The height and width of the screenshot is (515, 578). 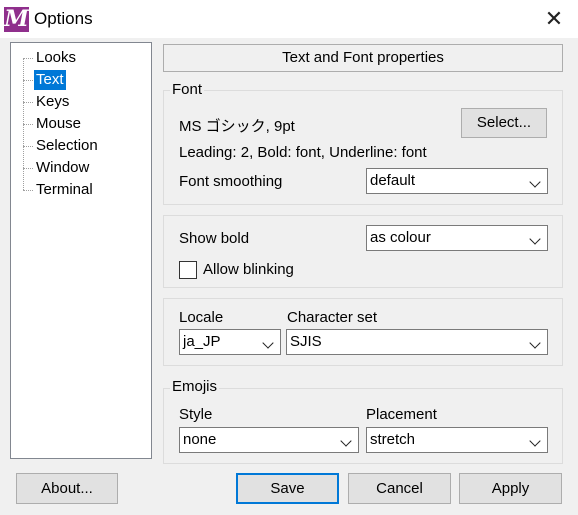 I want to click on locale-select: ja_JP, so click(x=230, y=342).